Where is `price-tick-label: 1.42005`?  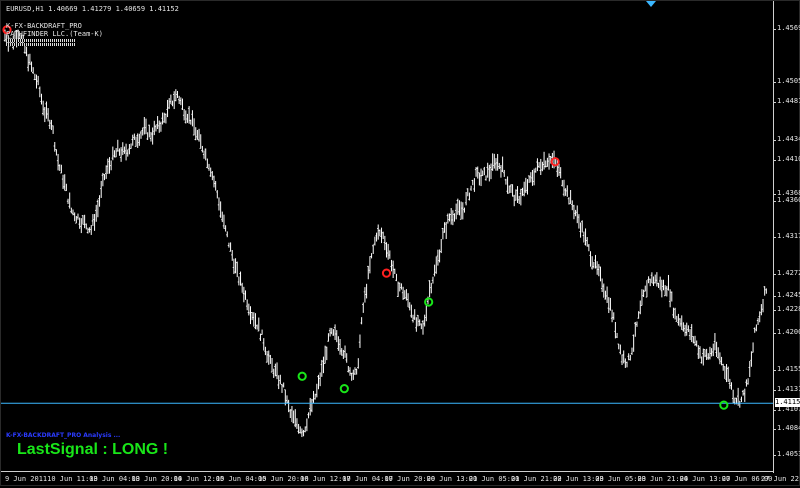
price-tick-label: 1.42005 is located at coordinates (788, 331).